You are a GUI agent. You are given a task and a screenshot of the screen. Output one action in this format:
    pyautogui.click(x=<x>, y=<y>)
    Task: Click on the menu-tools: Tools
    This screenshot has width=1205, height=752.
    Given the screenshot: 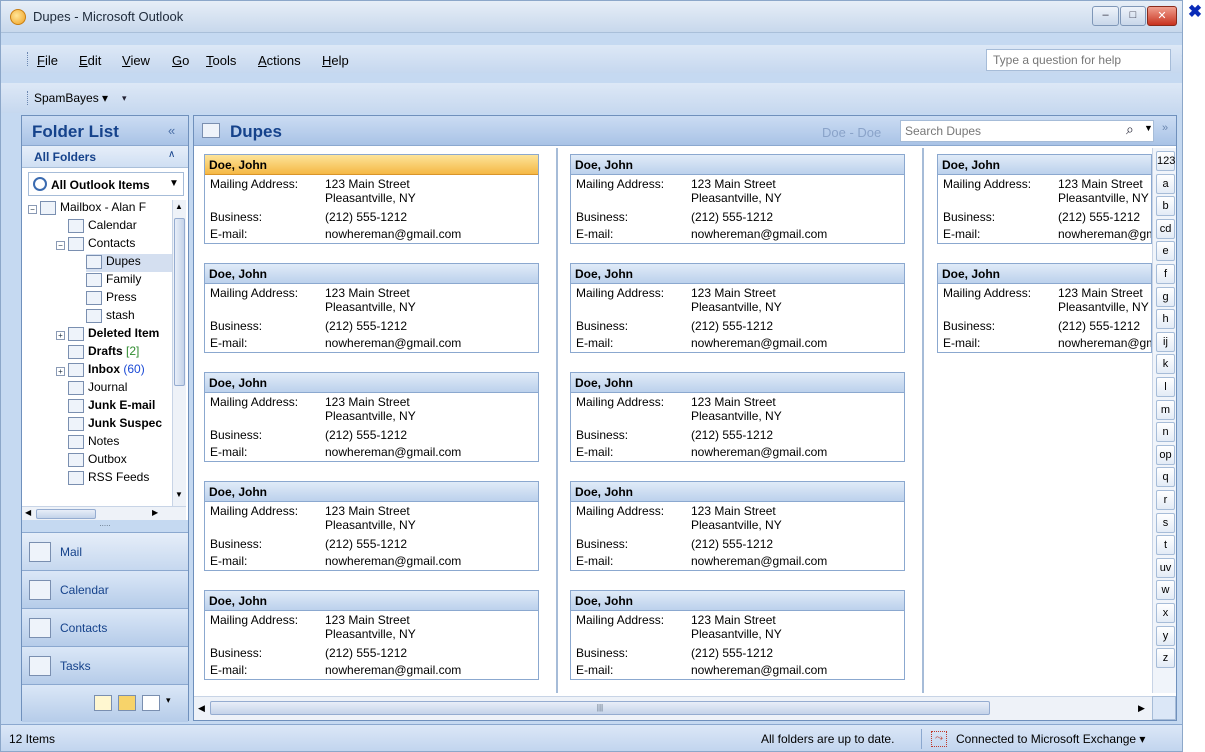 What is the action you would take?
    pyautogui.click(x=221, y=60)
    